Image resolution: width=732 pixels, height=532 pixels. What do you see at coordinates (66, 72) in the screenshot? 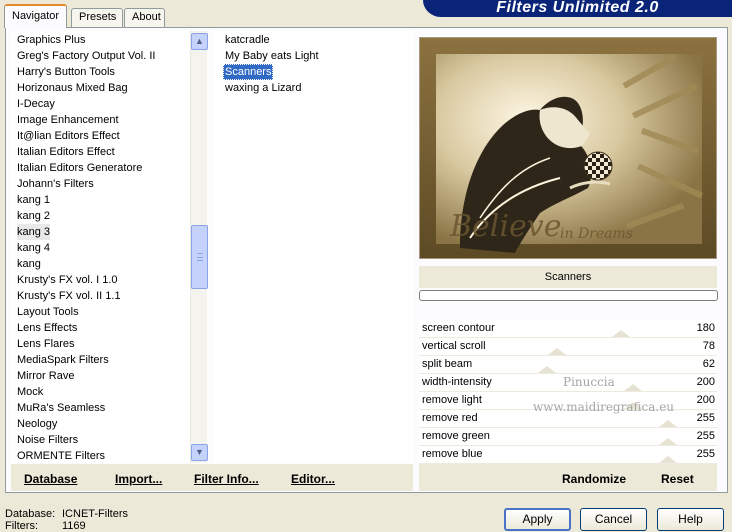
I see `category-item: Harry's Button Tools` at bounding box center [66, 72].